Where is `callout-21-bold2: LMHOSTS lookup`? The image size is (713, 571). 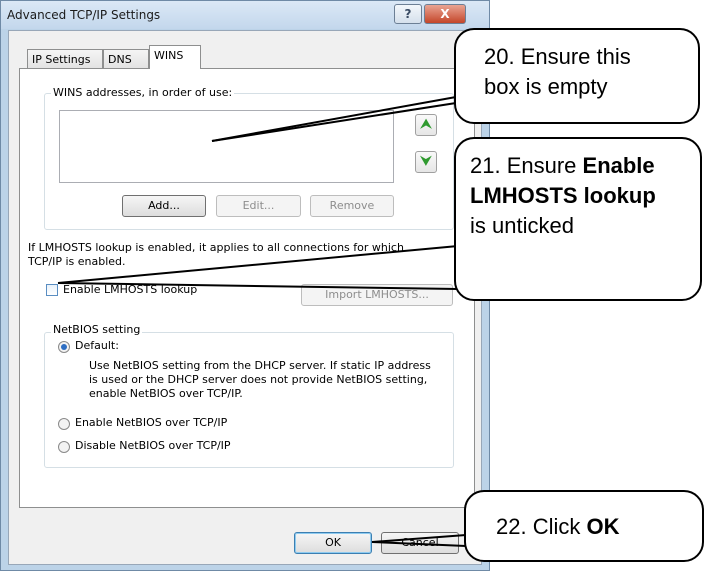 callout-21-bold2: LMHOSTS lookup is located at coordinates (563, 195).